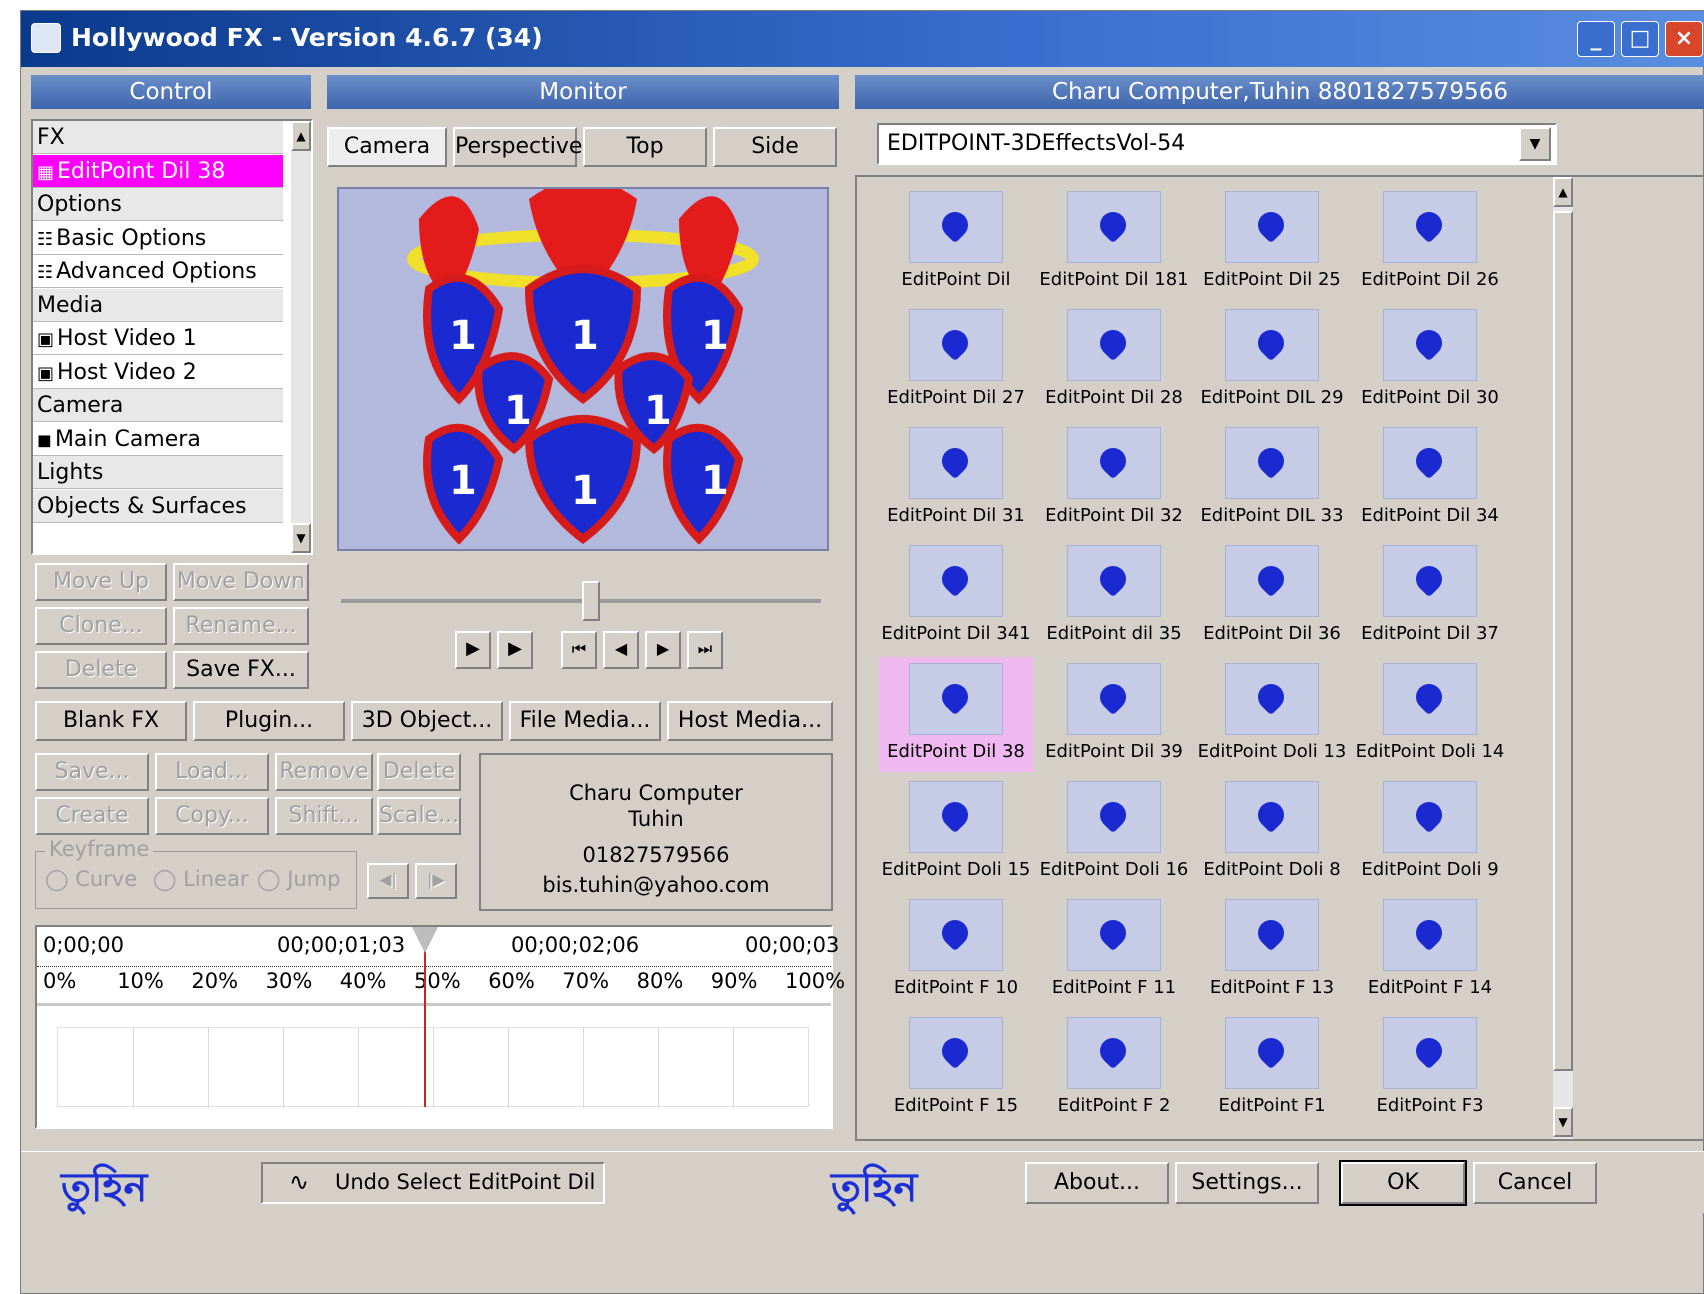 This screenshot has height=1294, width=1704. I want to click on tab-top: Top, so click(645, 147).